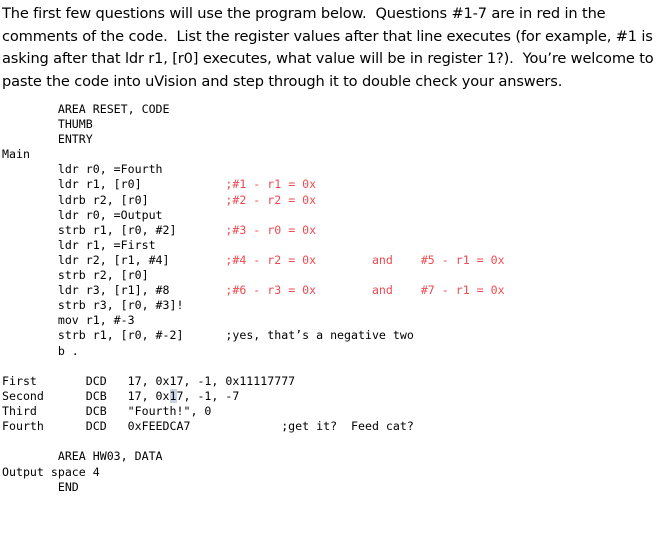 This screenshot has height=549, width=663. What do you see at coordinates (331, 471) in the screenshot?
I see `assembly-code-tail: AREA HW03, DATA Output space 4 END` at bounding box center [331, 471].